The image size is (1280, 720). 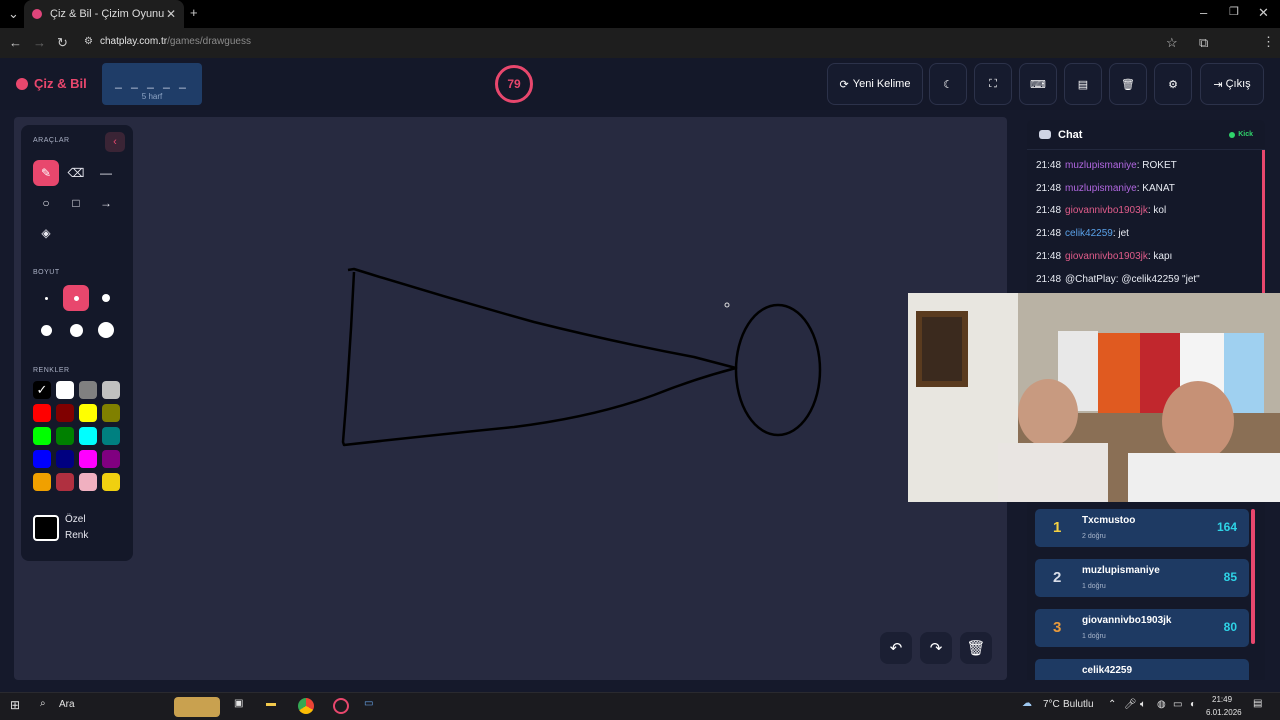 I want to click on notifications-icon: ◐, so click(x=1193, y=704).